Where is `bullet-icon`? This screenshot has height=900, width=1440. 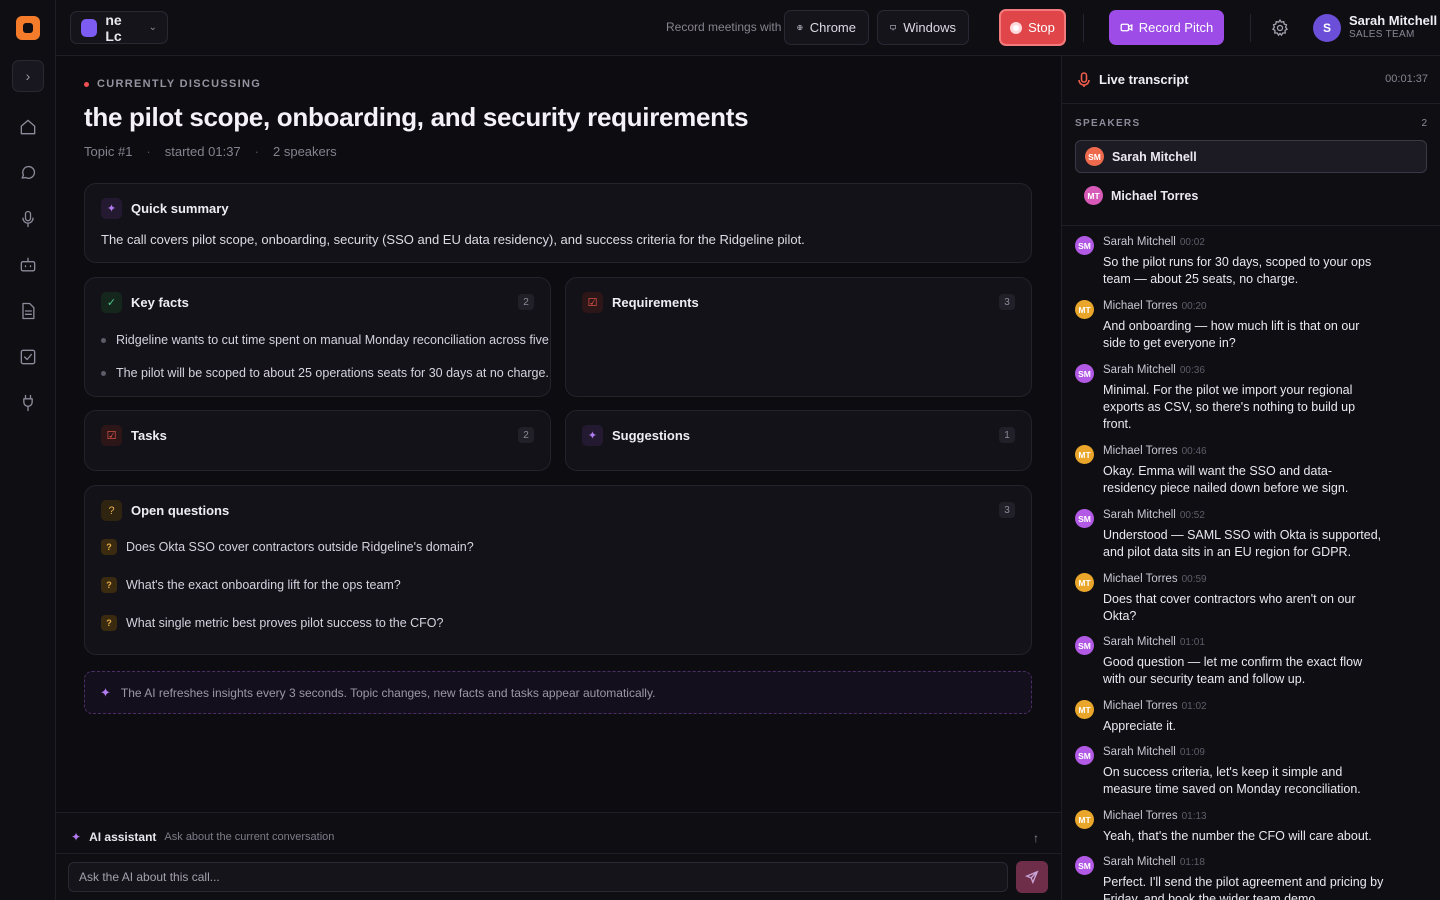
bullet-icon is located at coordinates (103, 373).